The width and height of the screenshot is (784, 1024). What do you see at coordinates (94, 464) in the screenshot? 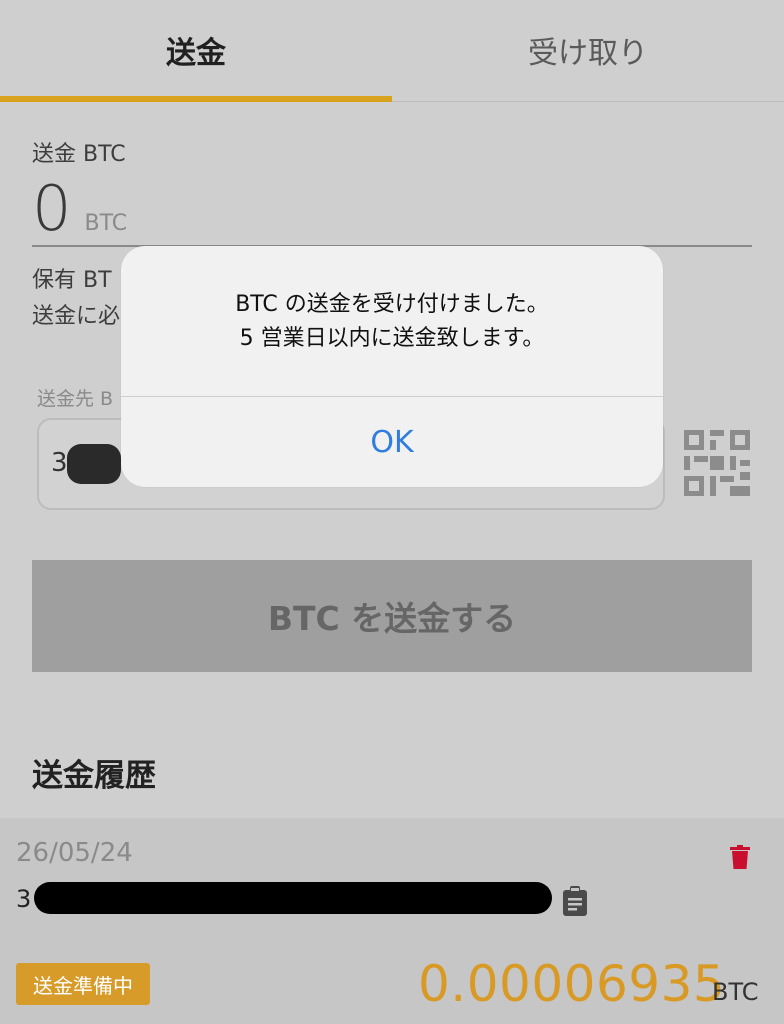
I see `redaction-scribble` at bounding box center [94, 464].